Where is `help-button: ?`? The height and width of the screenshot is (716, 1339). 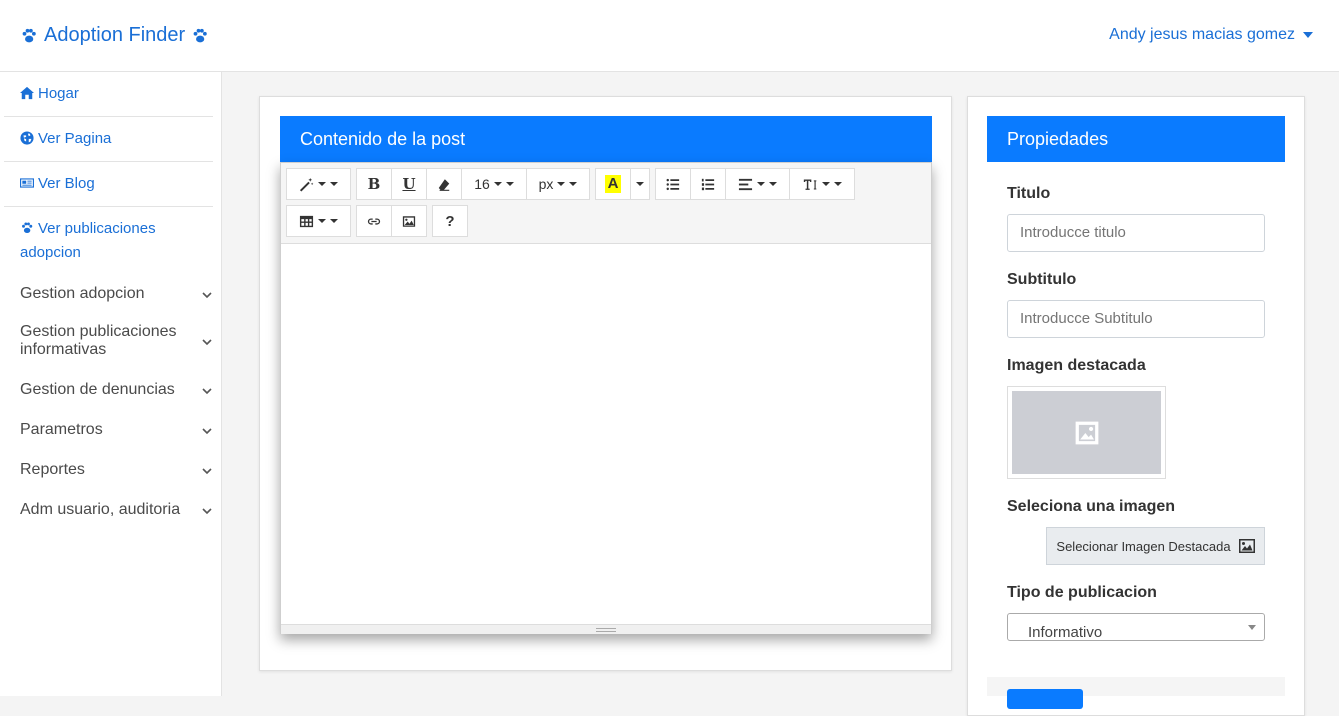 help-button: ? is located at coordinates (450, 221).